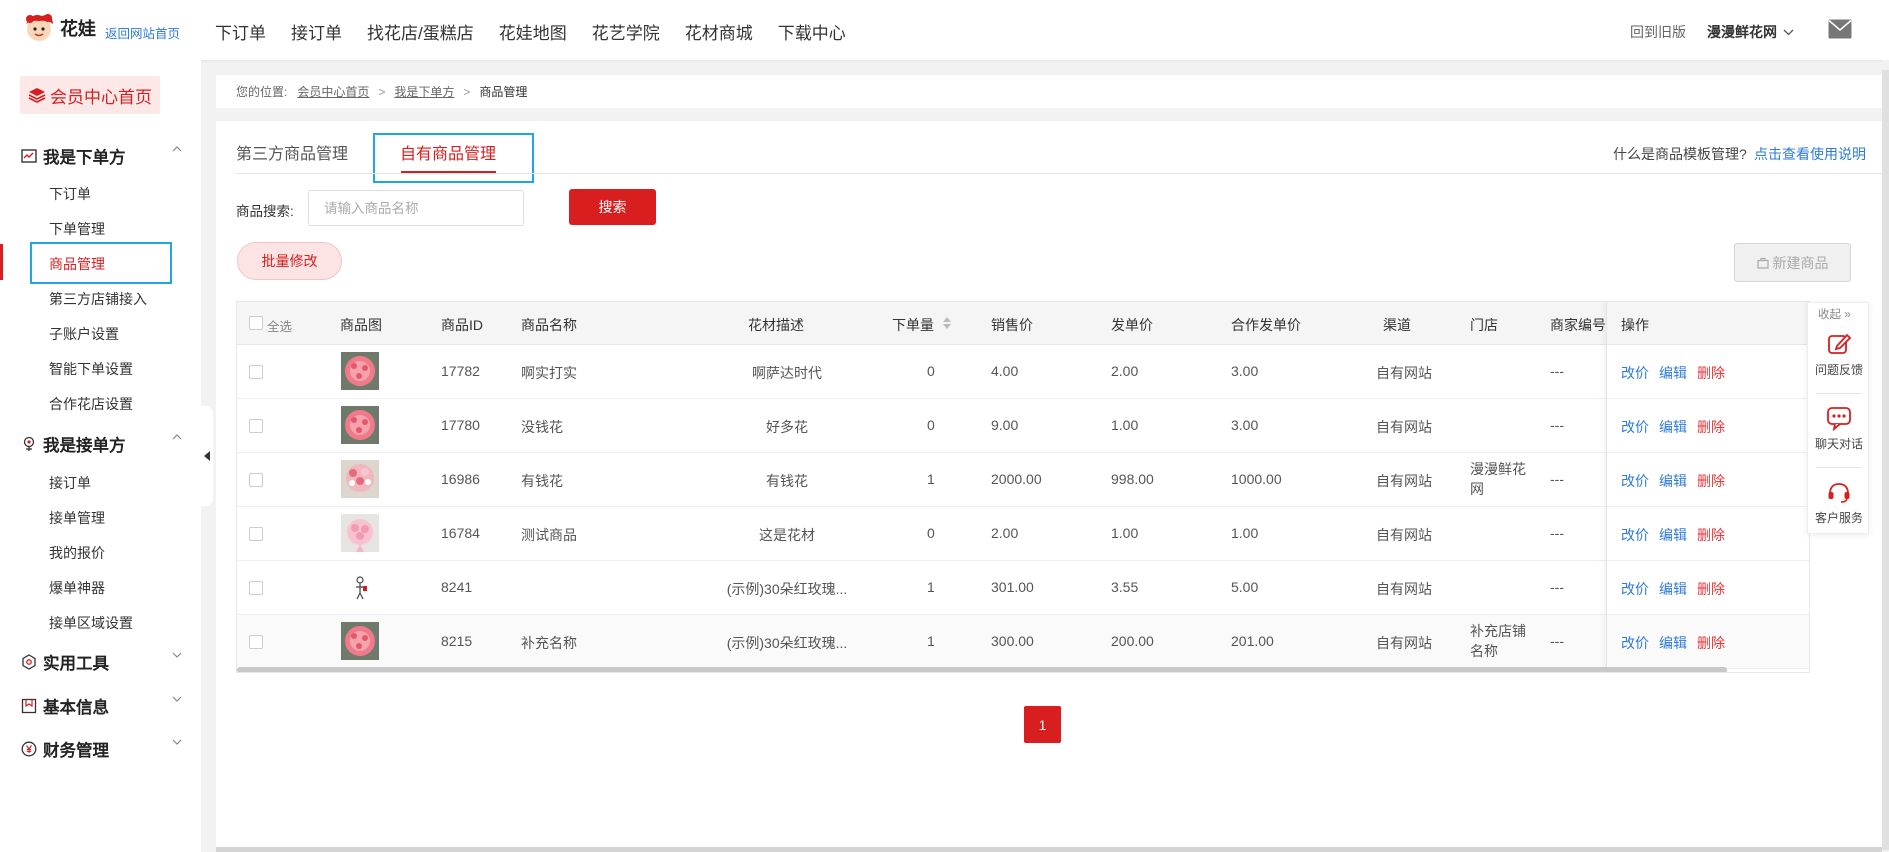  I want to click on site-logo: 花娃, so click(59, 28).